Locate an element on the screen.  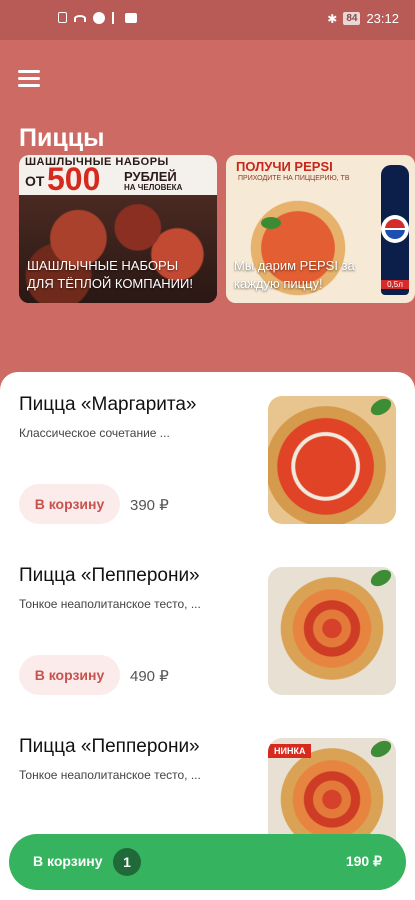
promo-caption: Мы дарим PEPSI за каждую пиццу! is located at coordinates (294, 275).